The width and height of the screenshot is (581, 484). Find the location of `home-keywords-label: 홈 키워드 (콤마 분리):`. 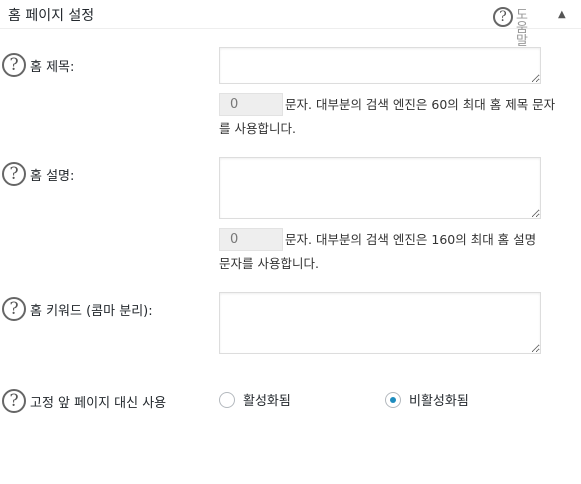

home-keywords-label: 홈 키워드 (콤마 분리): is located at coordinates (91, 311).